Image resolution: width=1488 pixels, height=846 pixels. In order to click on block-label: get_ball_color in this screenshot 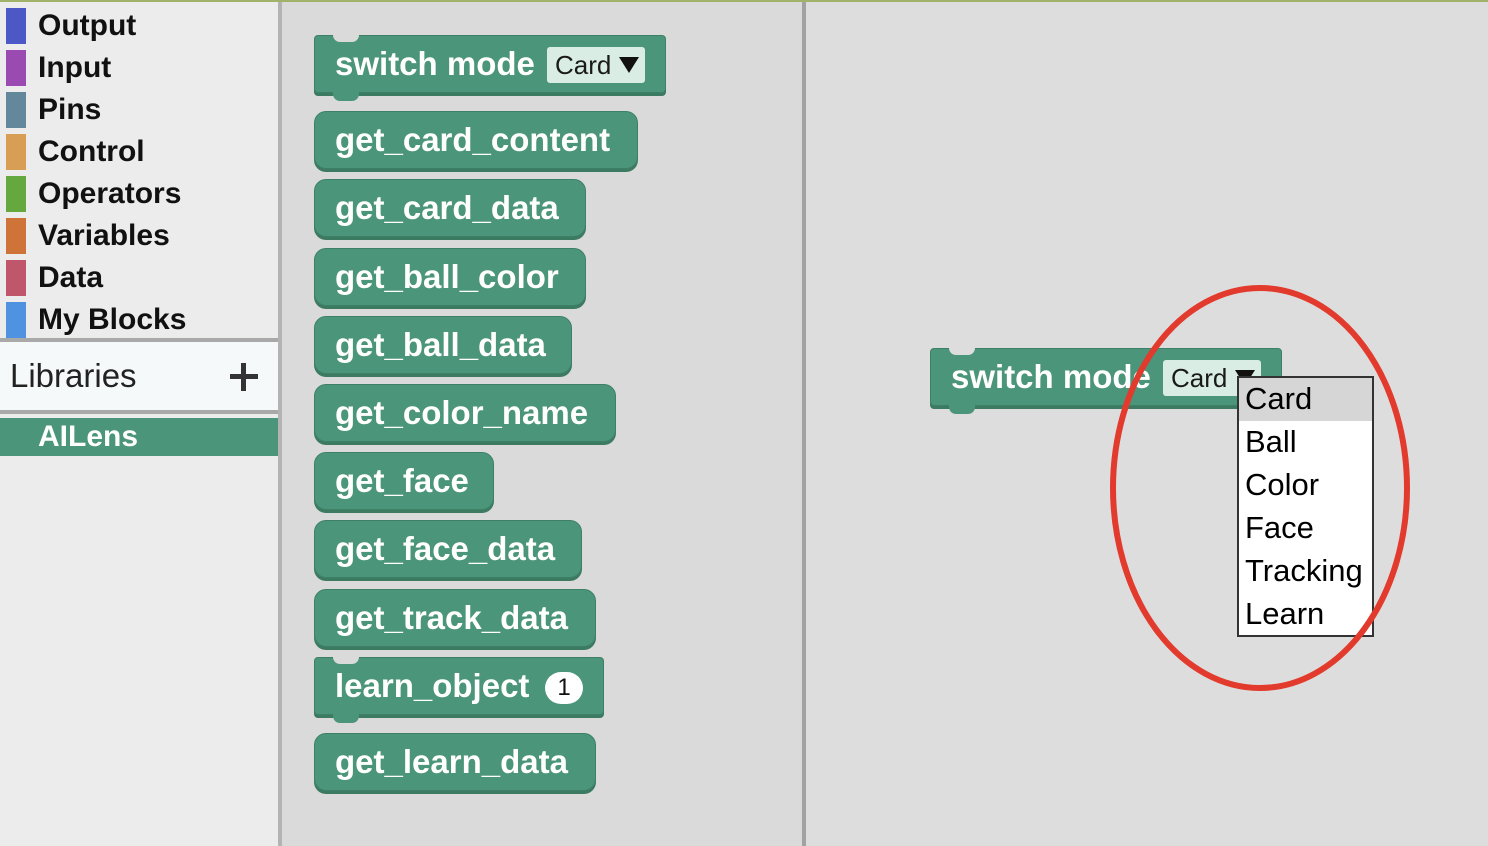, I will do `click(447, 276)`.